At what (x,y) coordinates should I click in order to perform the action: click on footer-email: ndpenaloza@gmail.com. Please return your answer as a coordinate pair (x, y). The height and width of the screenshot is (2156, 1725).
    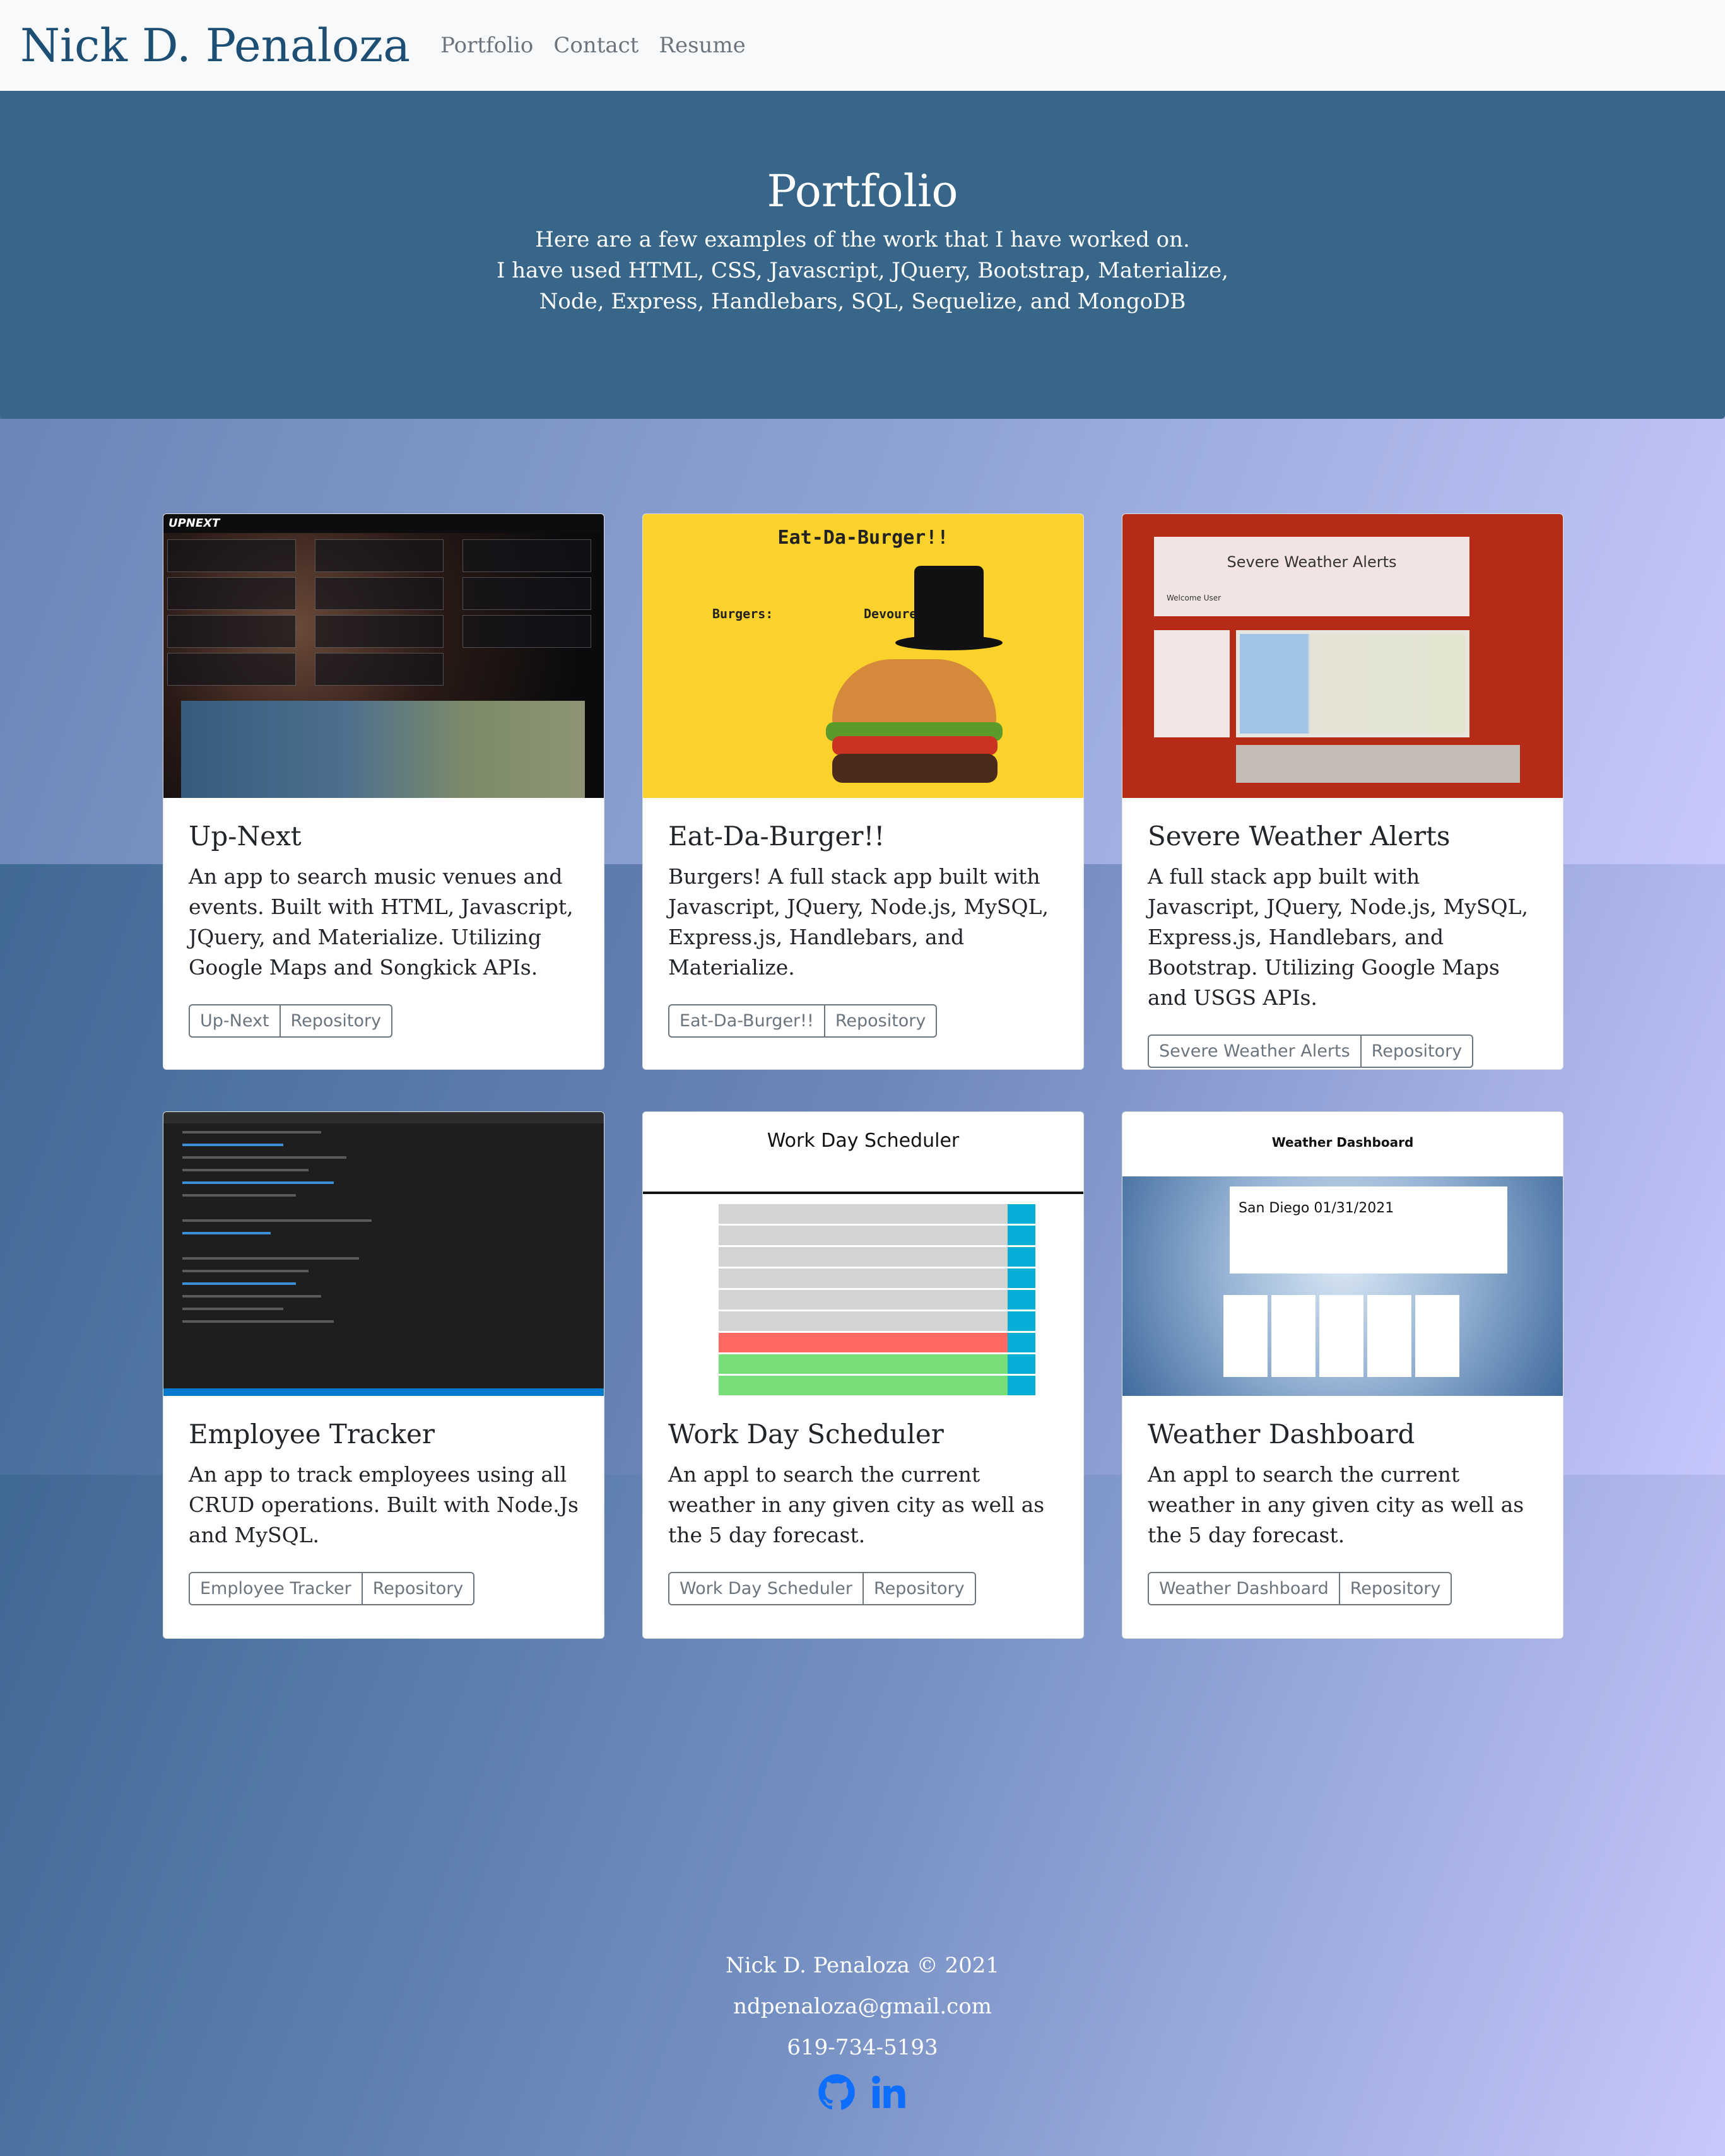
    Looking at the image, I should click on (862, 2006).